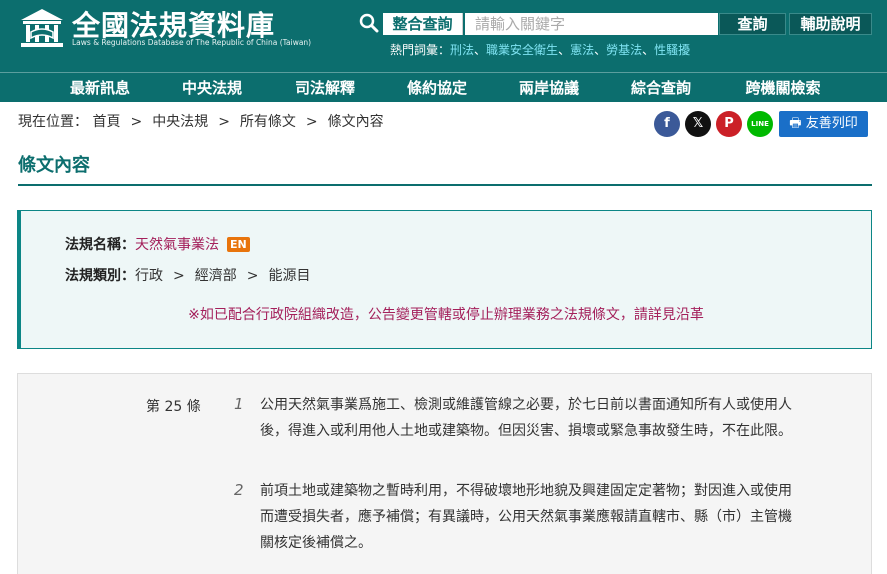 The width and height of the screenshot is (887, 574). I want to click on help-button: 輔助說明, so click(830, 24).